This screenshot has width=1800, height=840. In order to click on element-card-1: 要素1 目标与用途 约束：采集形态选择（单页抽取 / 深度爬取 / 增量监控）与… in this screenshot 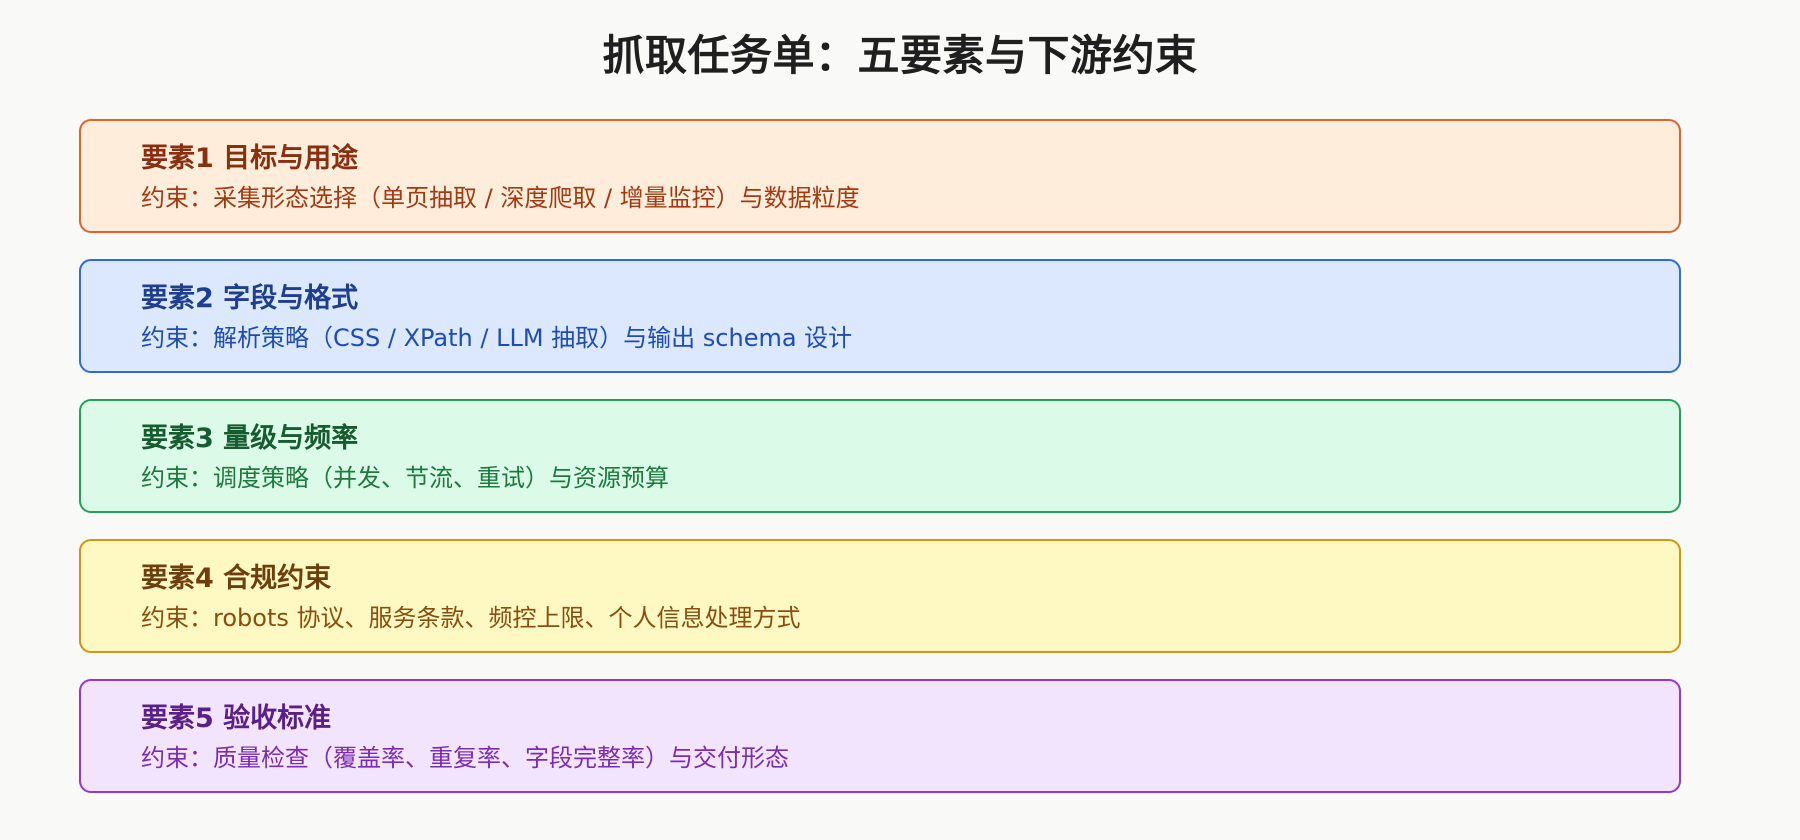, I will do `click(880, 176)`.